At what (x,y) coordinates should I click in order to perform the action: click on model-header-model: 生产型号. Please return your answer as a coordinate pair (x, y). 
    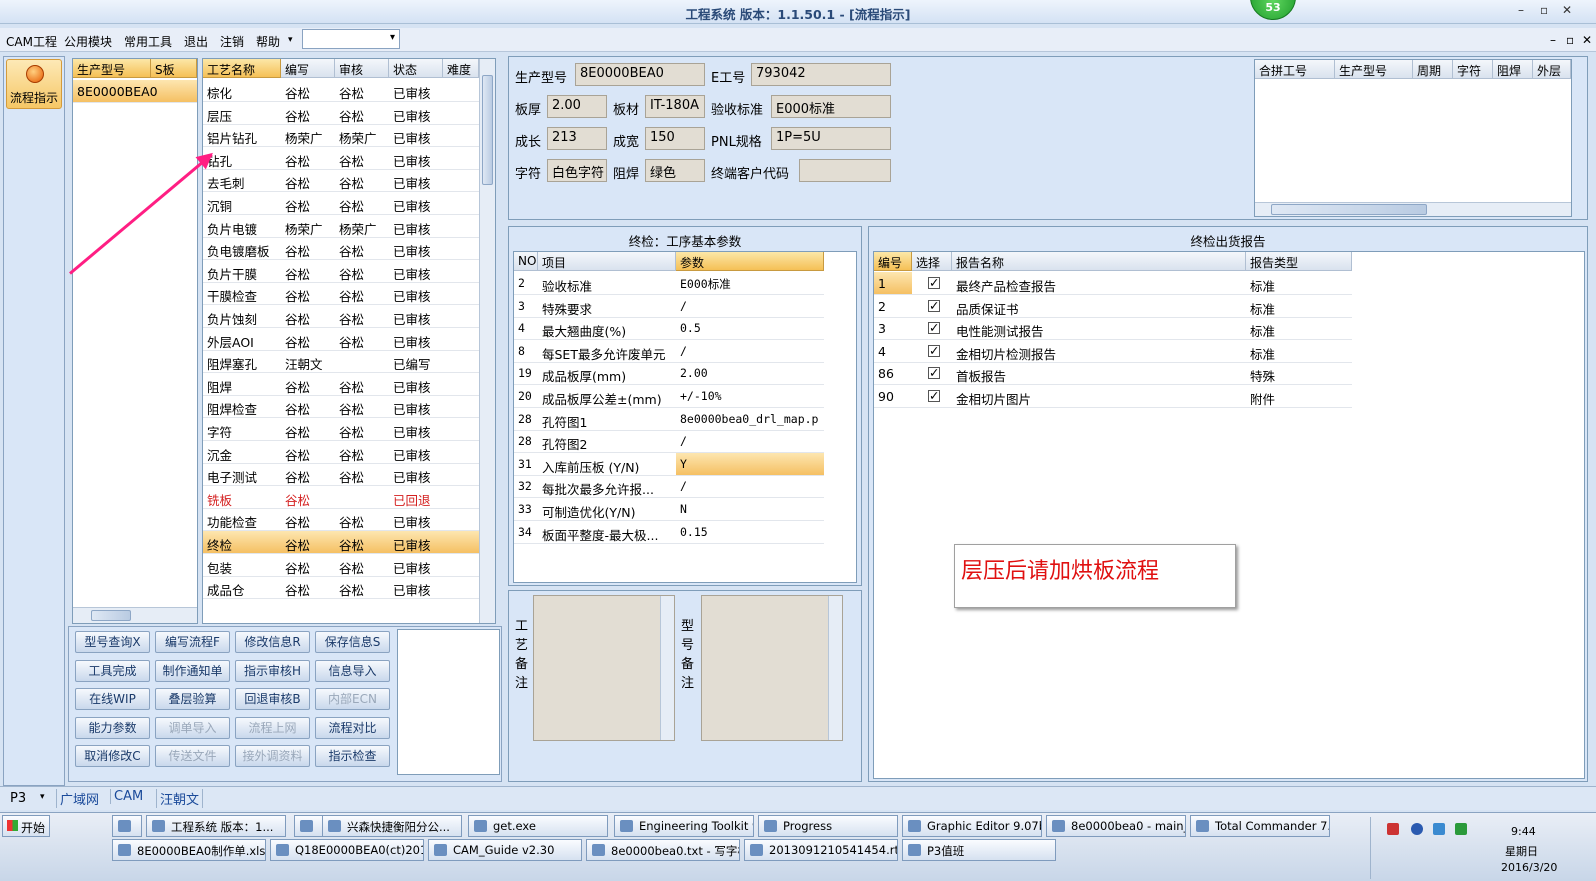
    Looking at the image, I should click on (112, 68).